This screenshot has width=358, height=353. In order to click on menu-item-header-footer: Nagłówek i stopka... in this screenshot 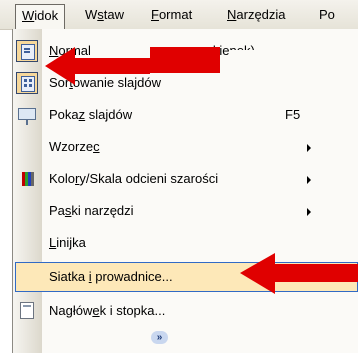, I will do `click(185, 311)`.